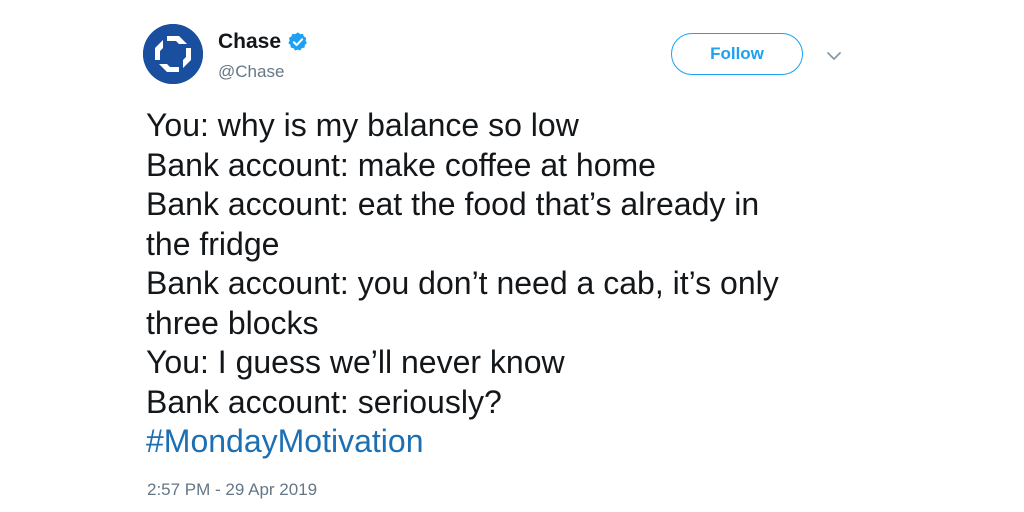 This screenshot has height=512, width=1024. What do you see at coordinates (251, 72) in the screenshot?
I see `account-handle: @Chase` at bounding box center [251, 72].